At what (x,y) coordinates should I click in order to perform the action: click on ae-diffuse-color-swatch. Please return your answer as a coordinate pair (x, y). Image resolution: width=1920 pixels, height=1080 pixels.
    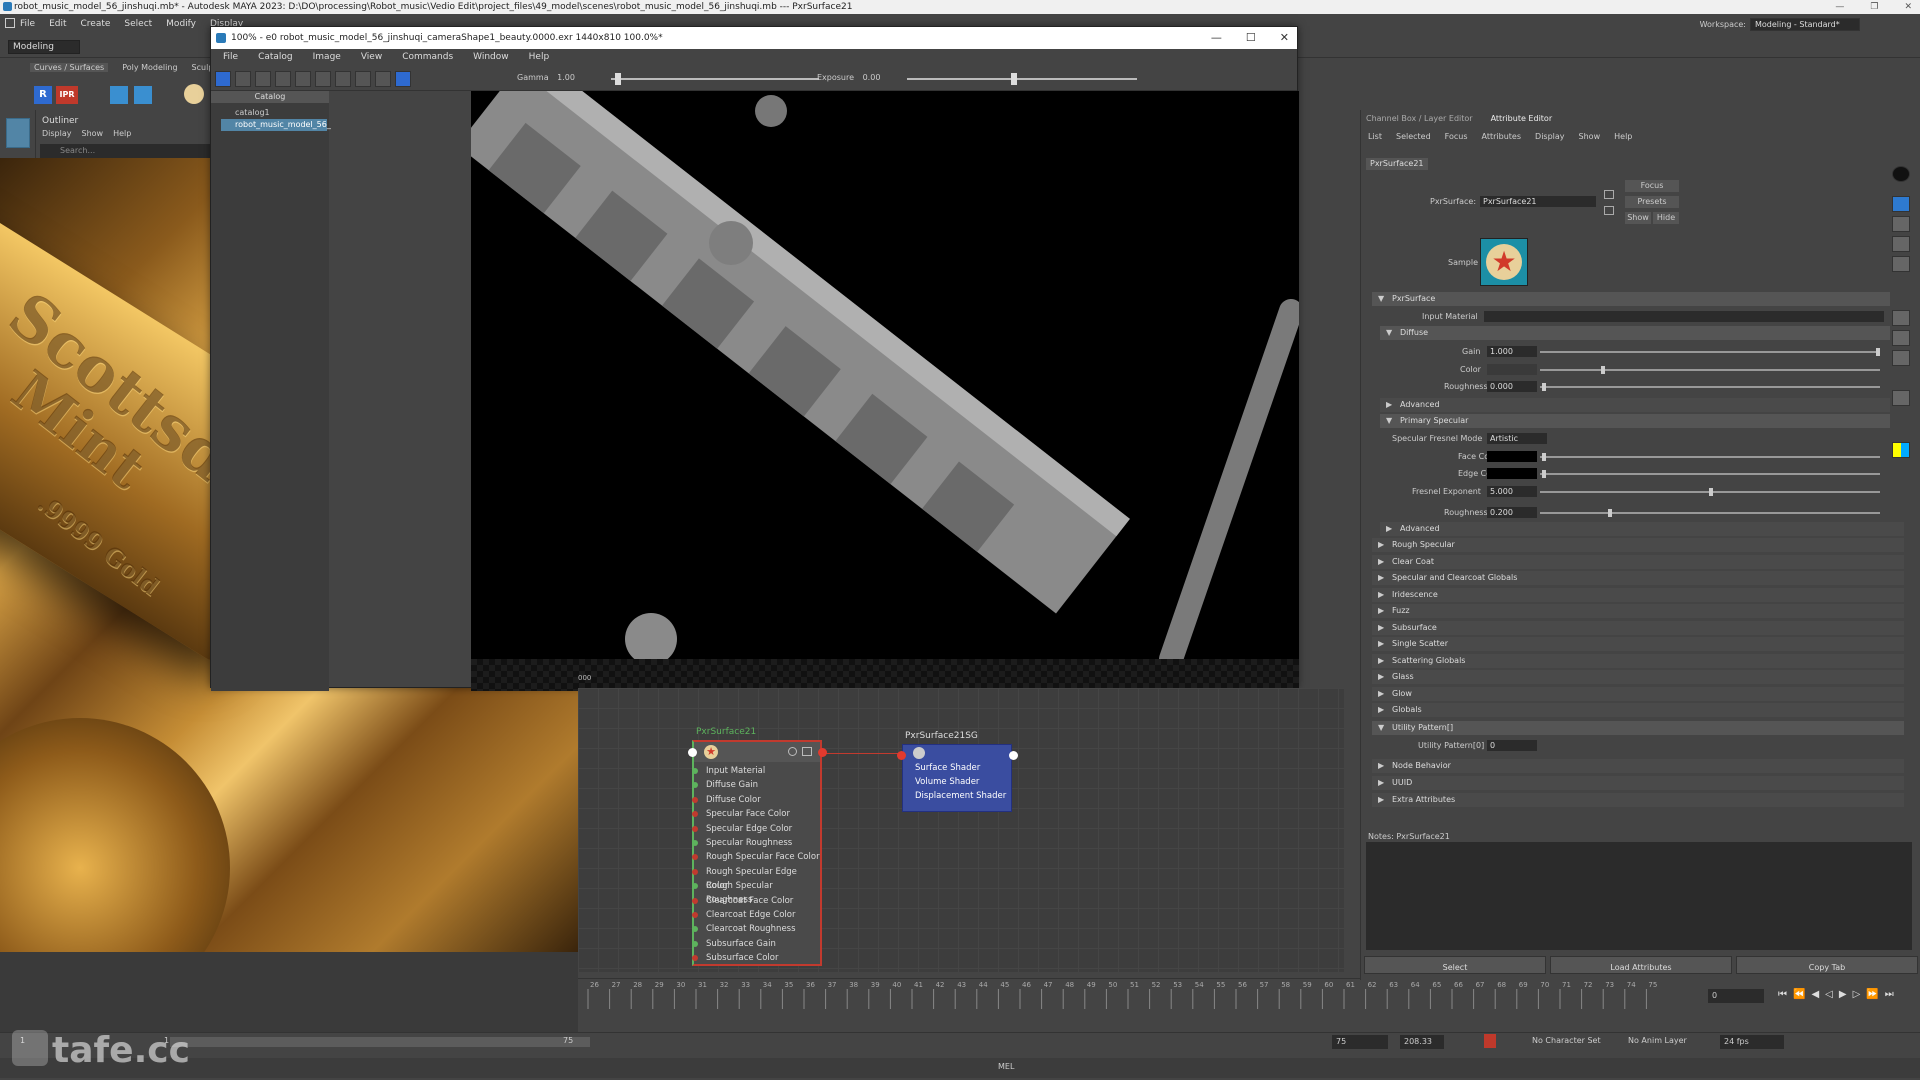
    Looking at the image, I should click on (1512, 369).